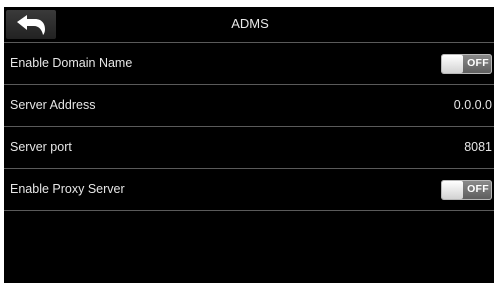 The width and height of the screenshot is (494, 283). Describe the element at coordinates (249, 106) in the screenshot. I see `setting-row-server-address: Server Address 0.0.0.0` at that location.